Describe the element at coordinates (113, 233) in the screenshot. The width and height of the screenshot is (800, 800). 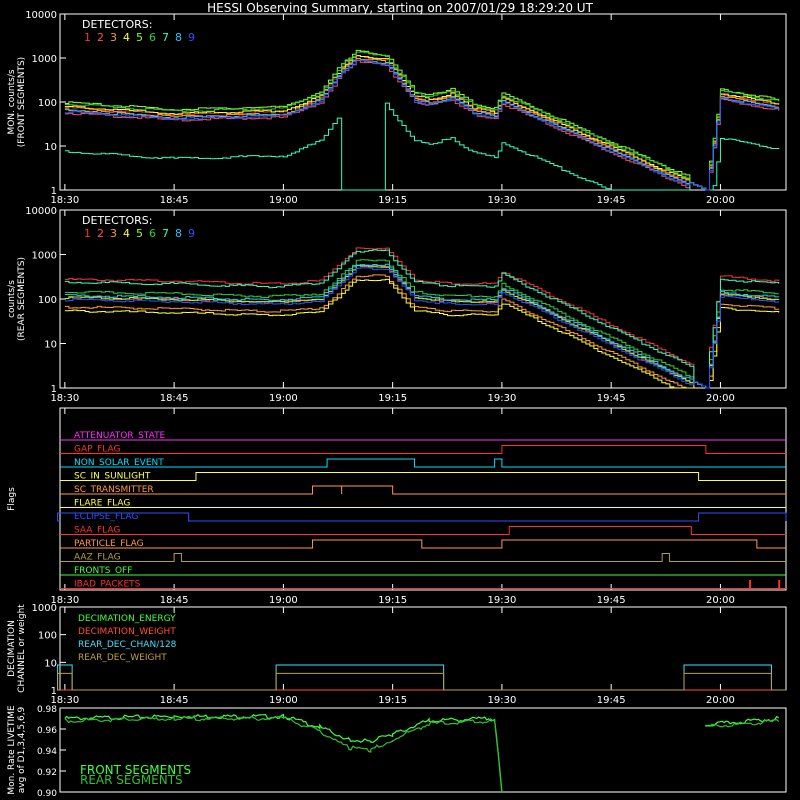
I see `rear-legend-label-3: 3` at that location.